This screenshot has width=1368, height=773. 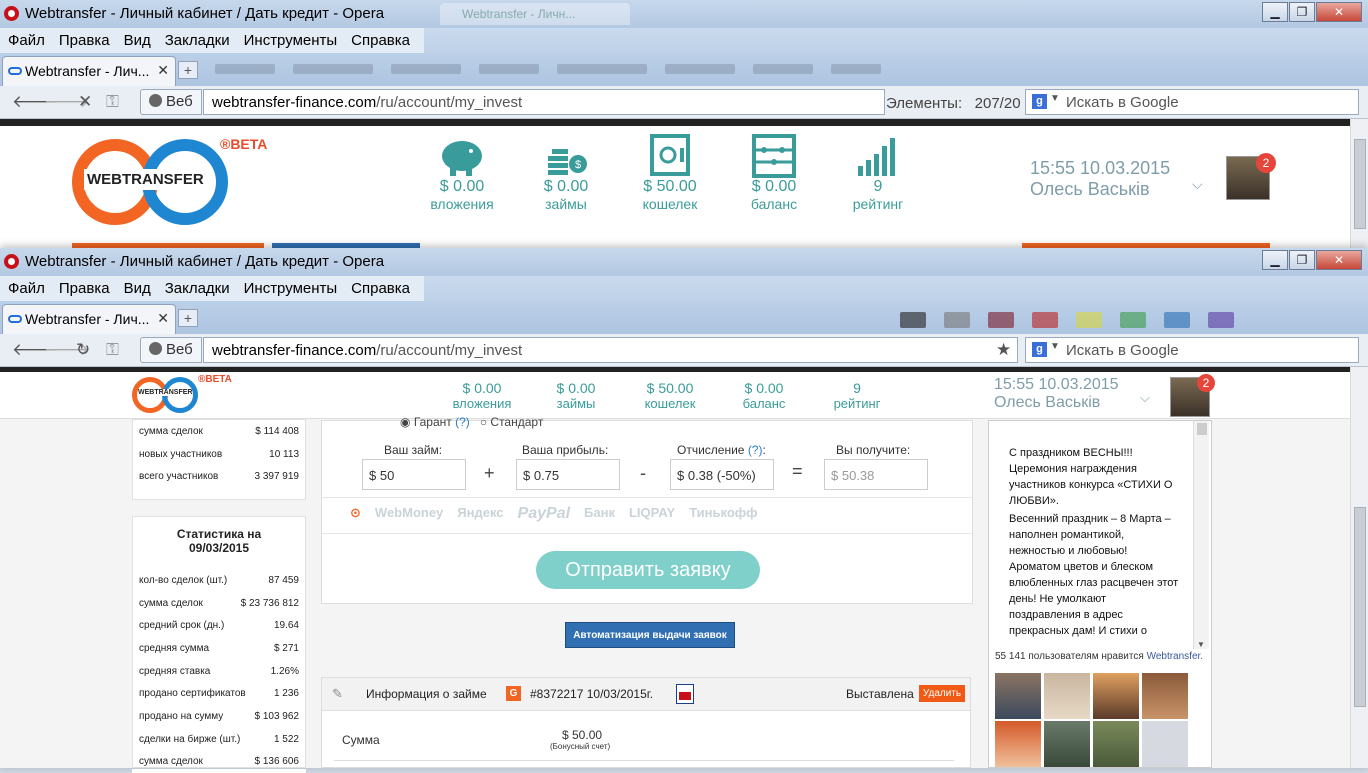 What do you see at coordinates (650, 635) in the screenshot?
I see `auto-issue-button: Автоматизация выдачи заявок` at bounding box center [650, 635].